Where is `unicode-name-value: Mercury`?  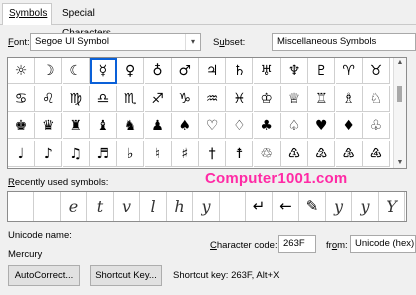 unicode-name-value: Mercury is located at coordinates (25, 254).